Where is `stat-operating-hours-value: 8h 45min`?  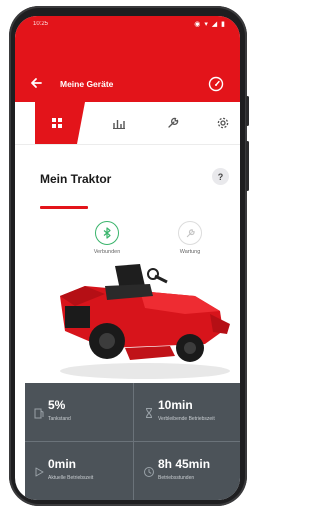
stat-operating-hours-value: 8h 45min is located at coordinates (184, 464).